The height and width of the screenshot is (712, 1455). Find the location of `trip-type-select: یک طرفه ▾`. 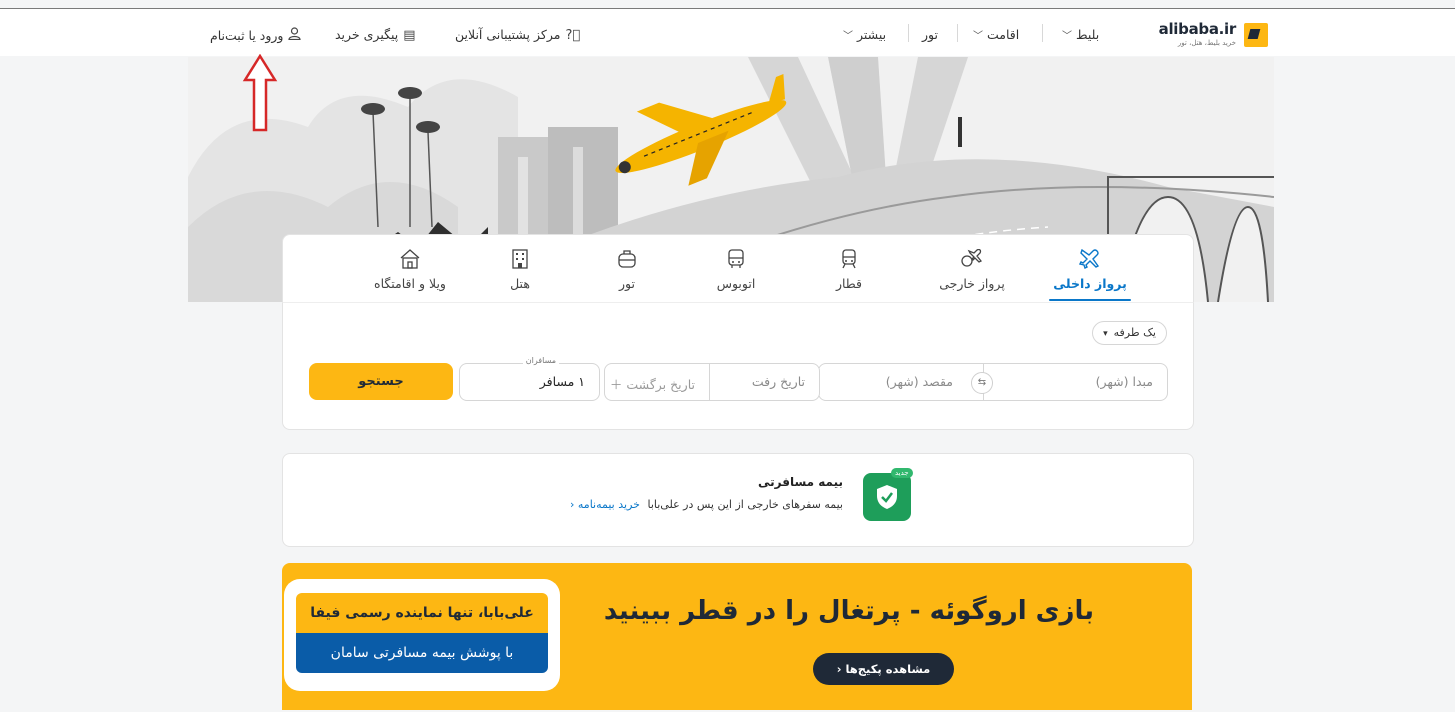

trip-type-select: یک طرفه ▾ is located at coordinates (1129, 333).